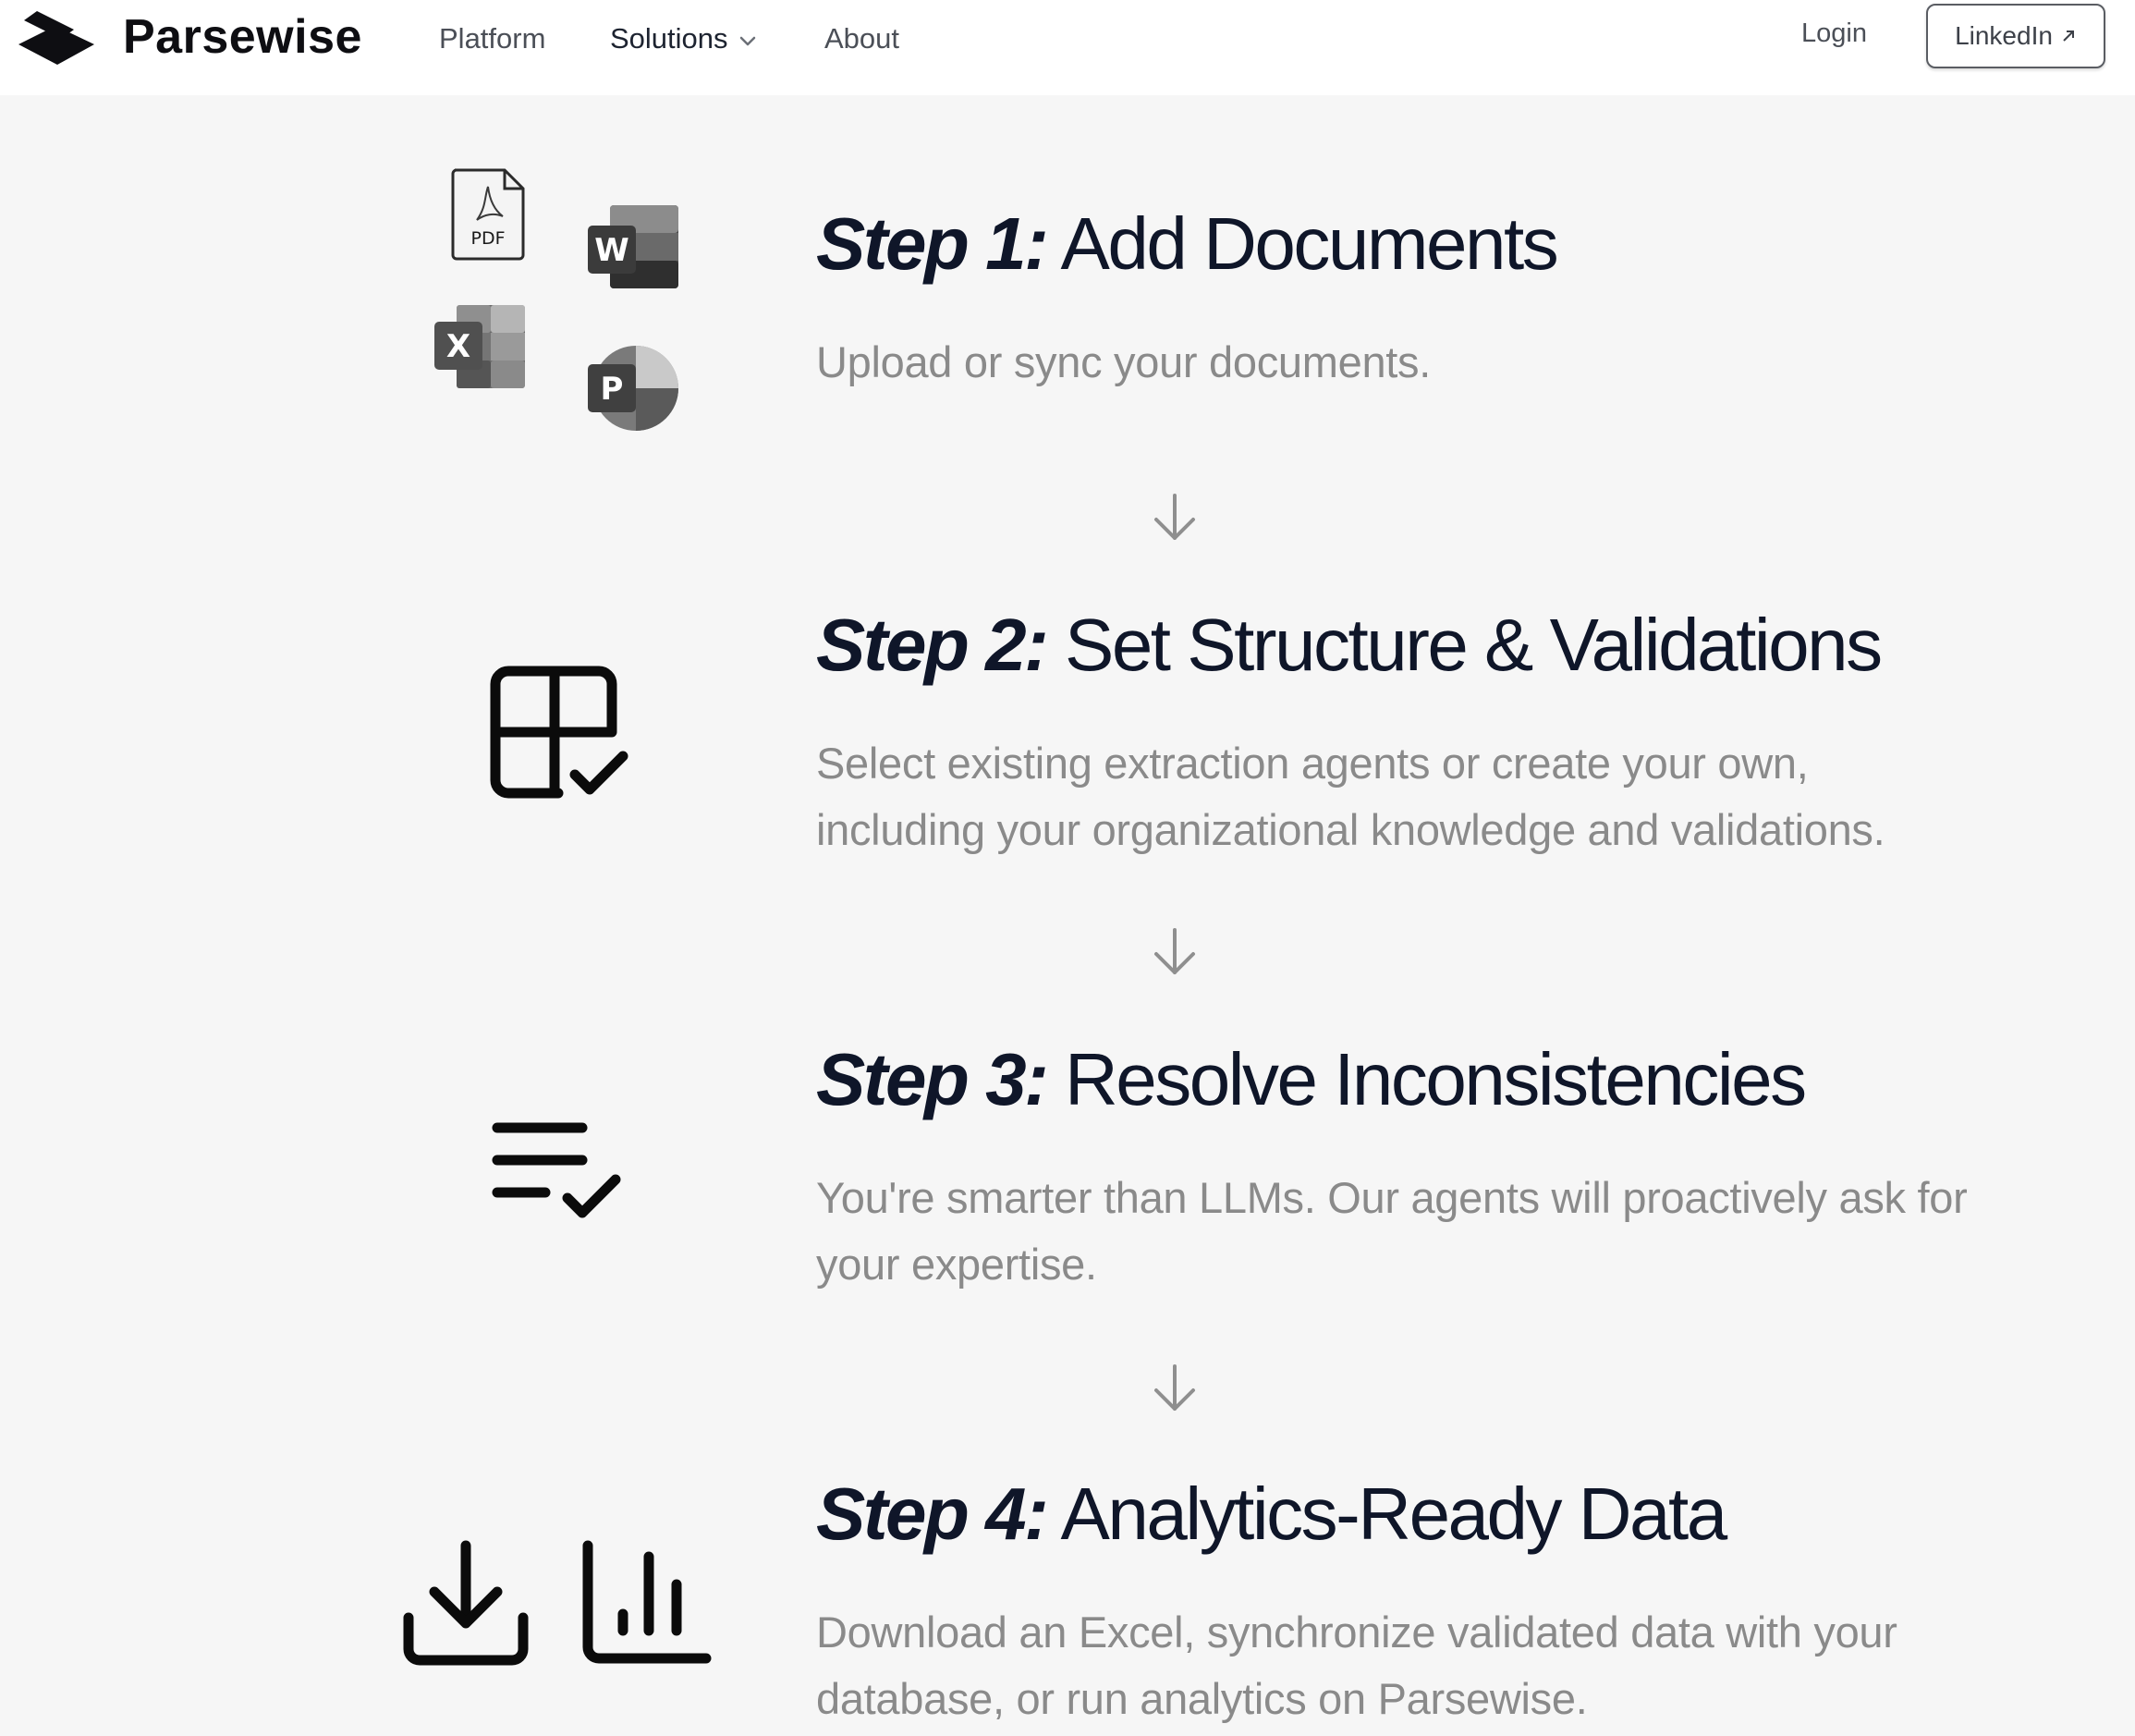 The height and width of the screenshot is (1736, 2135). I want to click on pdf-file-icon: PDF, so click(488, 214).